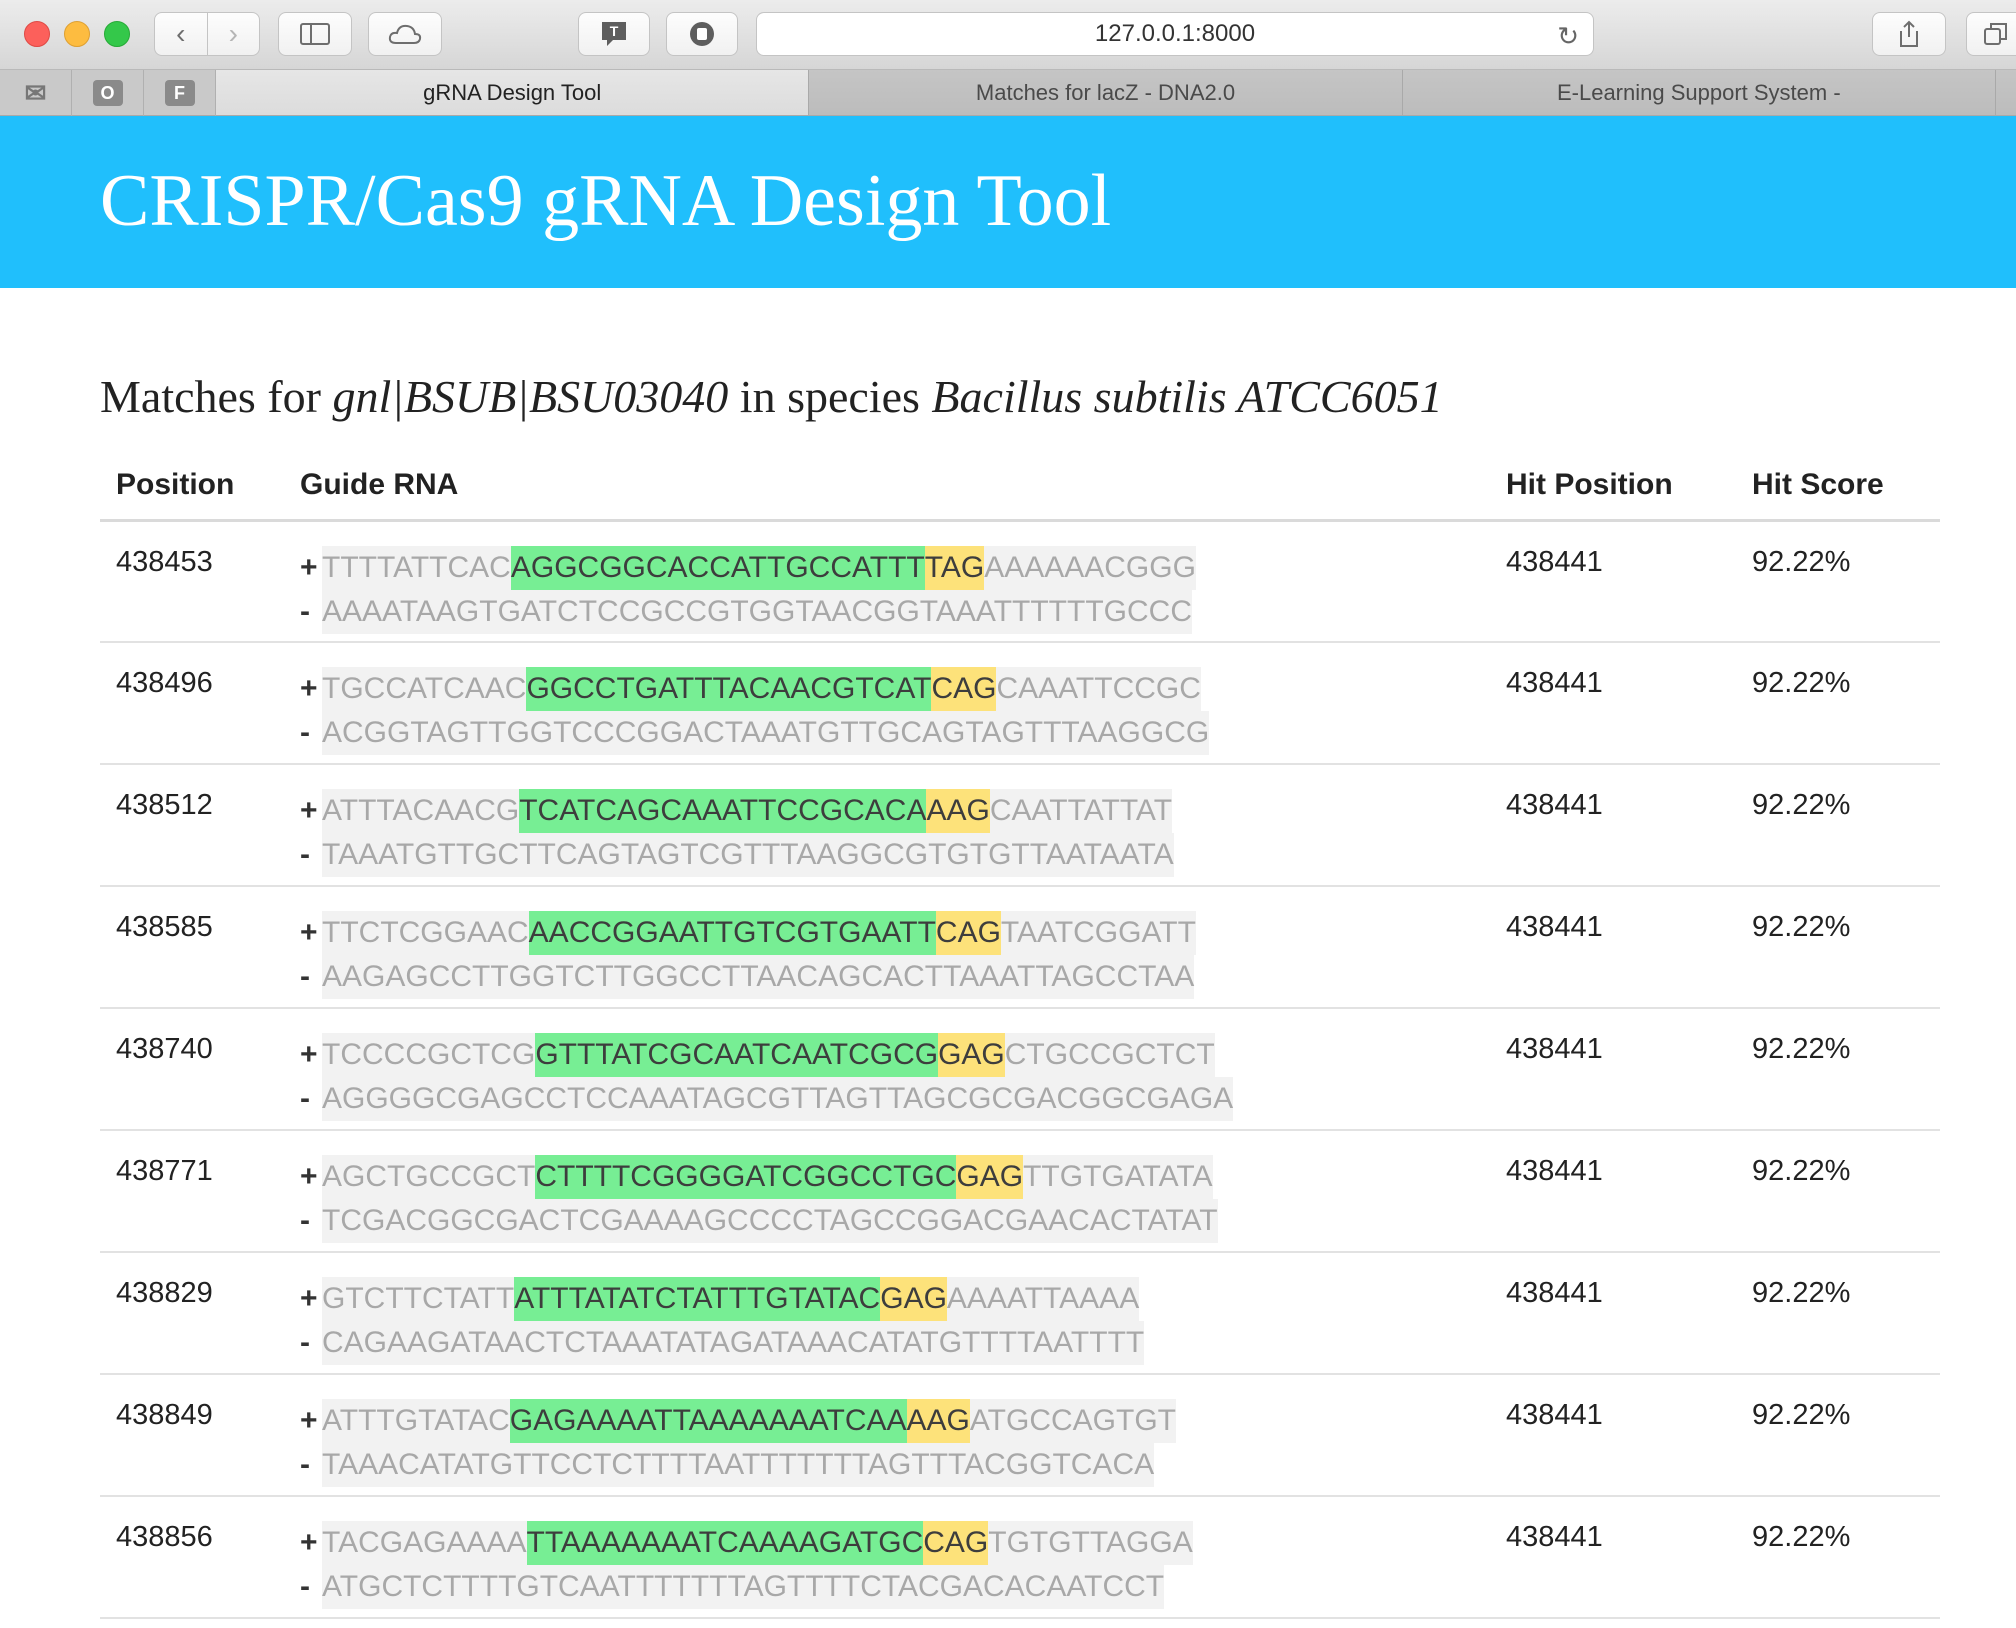  I want to click on position-value: 438849, so click(164, 1415).